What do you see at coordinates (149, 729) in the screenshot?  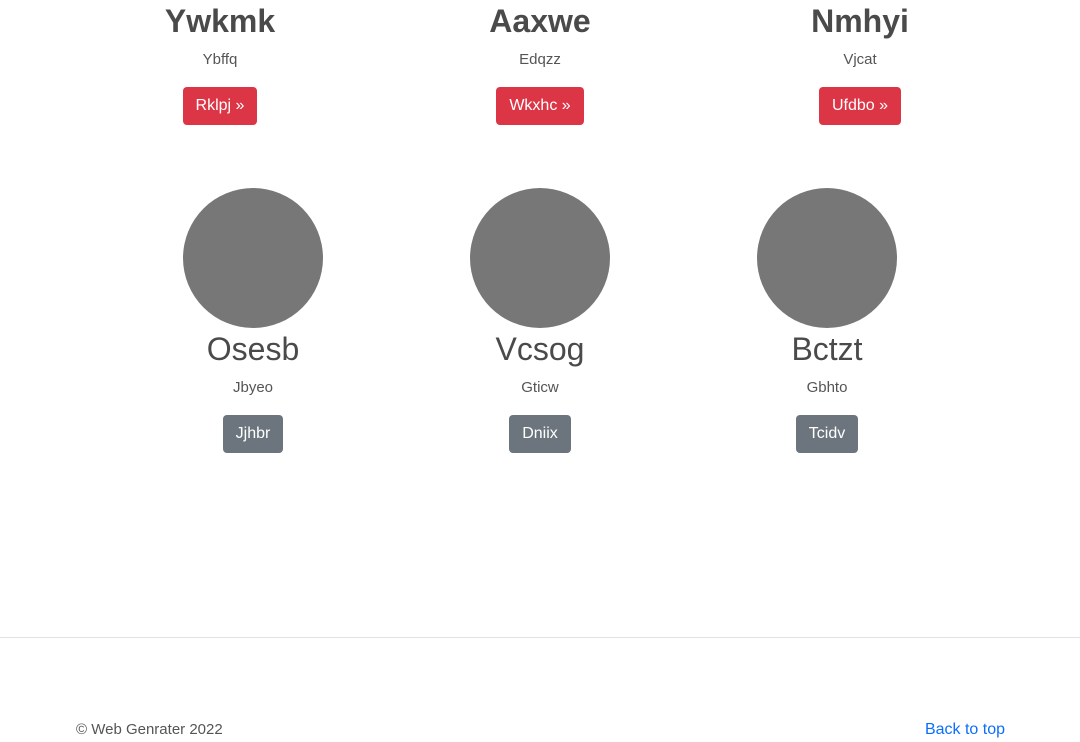 I see `footer-copyright: © Web Genrater 2022` at bounding box center [149, 729].